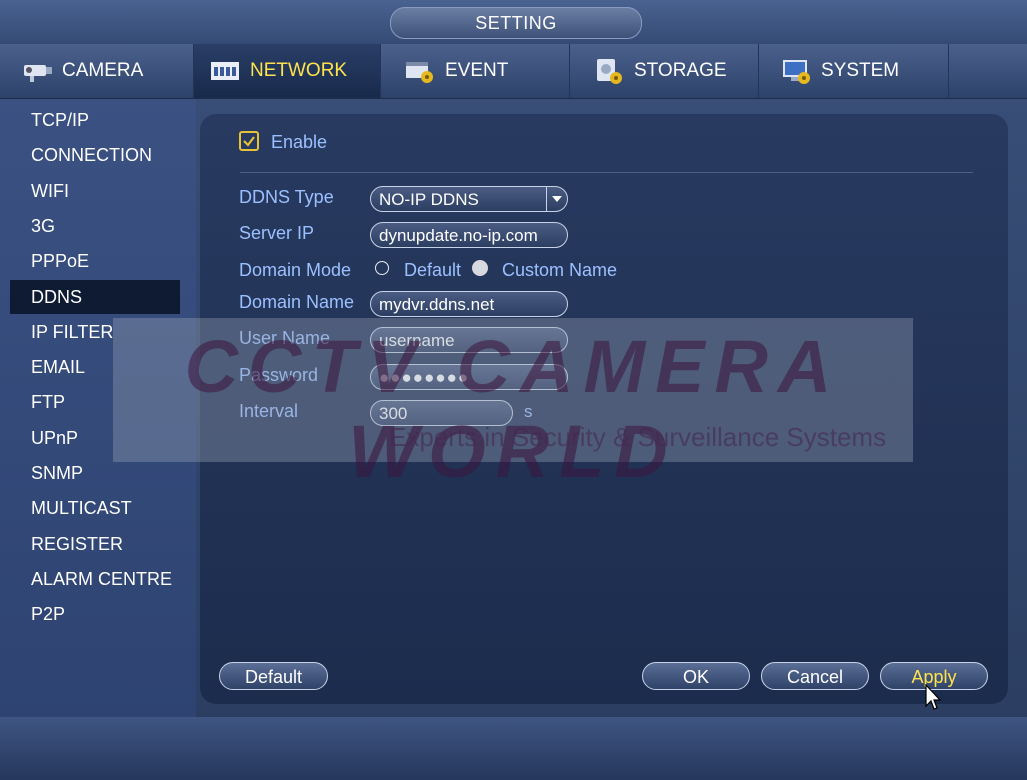 The image size is (1027, 780). What do you see at coordinates (37, 71) in the screenshot?
I see `camera-icon` at bounding box center [37, 71].